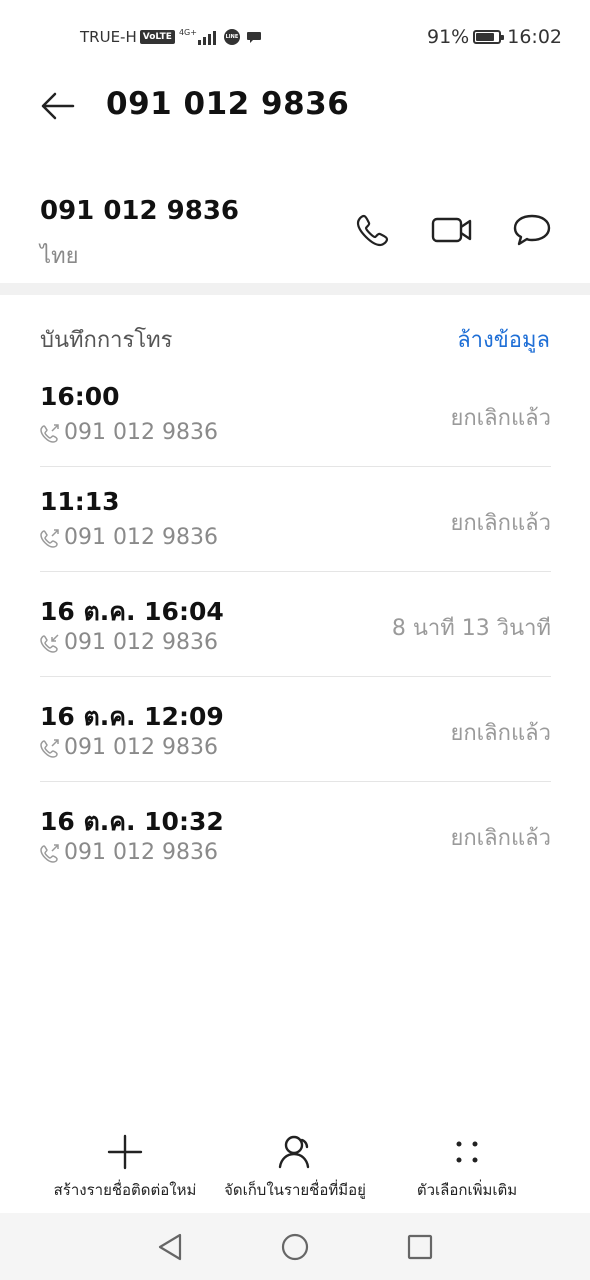 This screenshot has height=1280, width=590. I want to click on back-button, so click(57, 106).